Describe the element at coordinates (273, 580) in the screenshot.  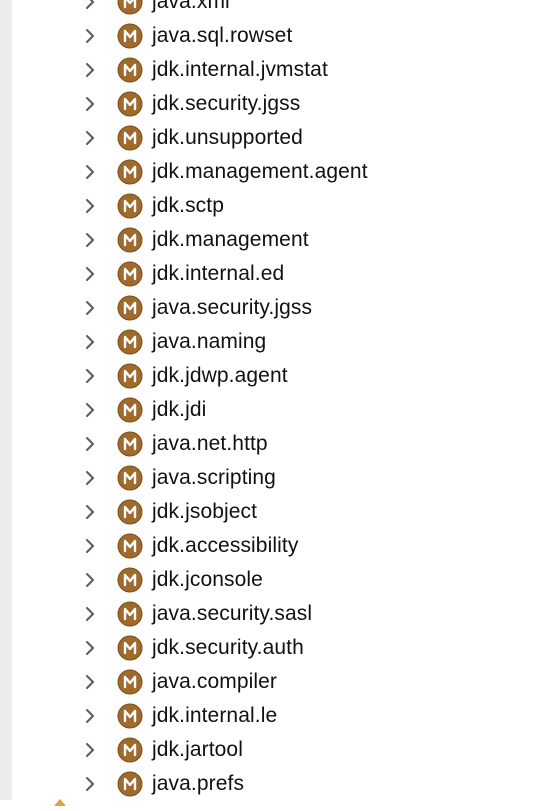
I see `tree-row-jdk-jconsole: jdk.jconsole` at that location.